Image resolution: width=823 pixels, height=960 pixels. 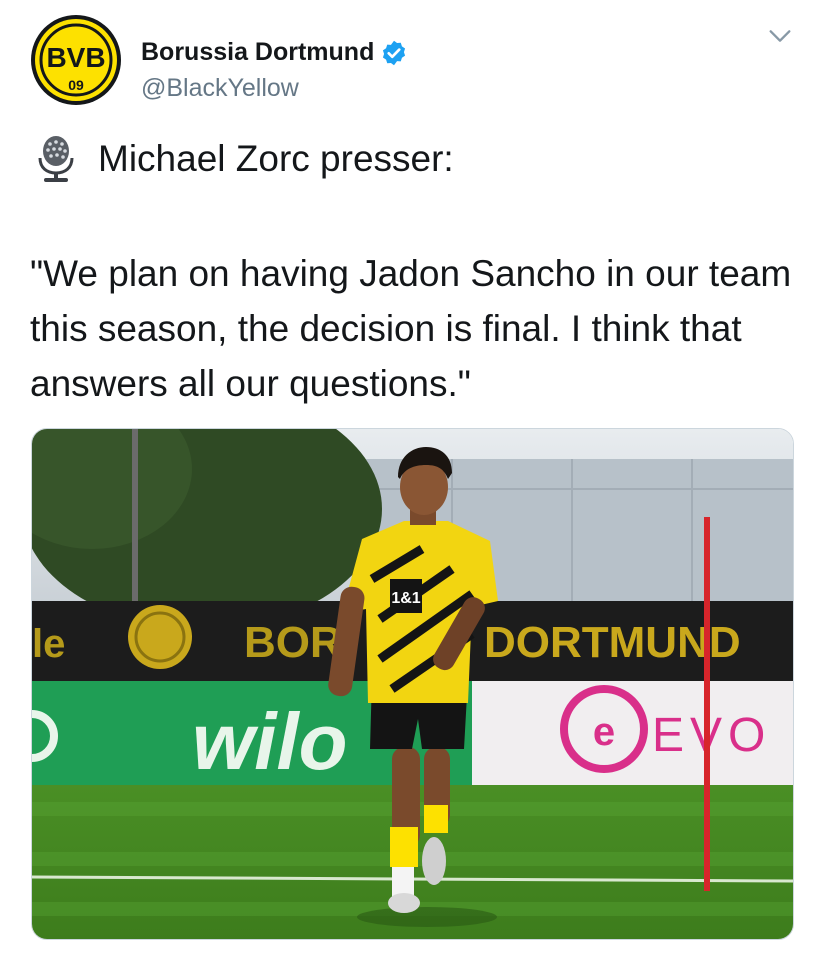 I want to click on name-row: Borussia Dortmund, so click(x=274, y=52).